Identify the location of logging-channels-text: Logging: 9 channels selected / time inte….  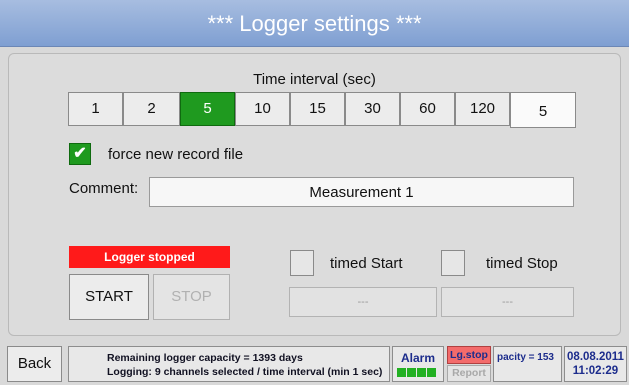
(245, 372).